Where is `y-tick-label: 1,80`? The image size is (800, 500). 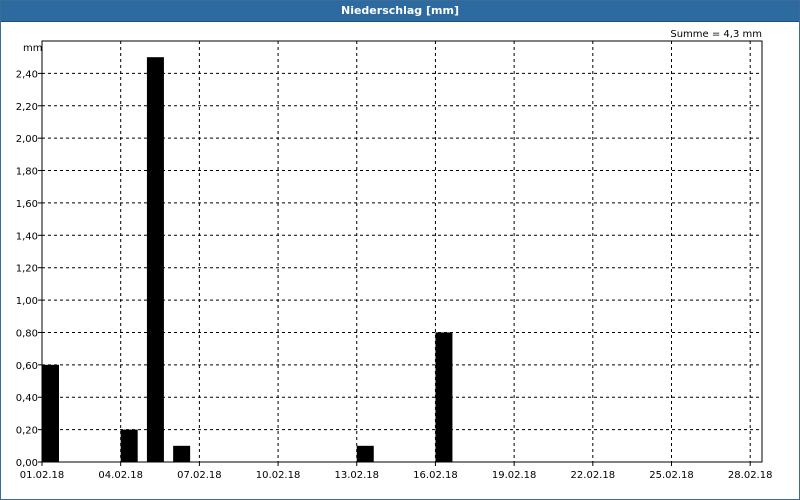 y-tick-label: 1,80 is located at coordinates (27, 172).